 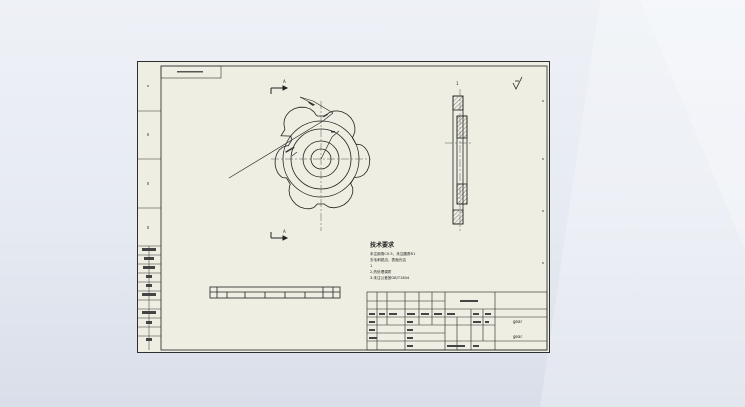 What do you see at coordinates (371, 266) in the screenshot?
I see `tech-note-line: 1` at bounding box center [371, 266].